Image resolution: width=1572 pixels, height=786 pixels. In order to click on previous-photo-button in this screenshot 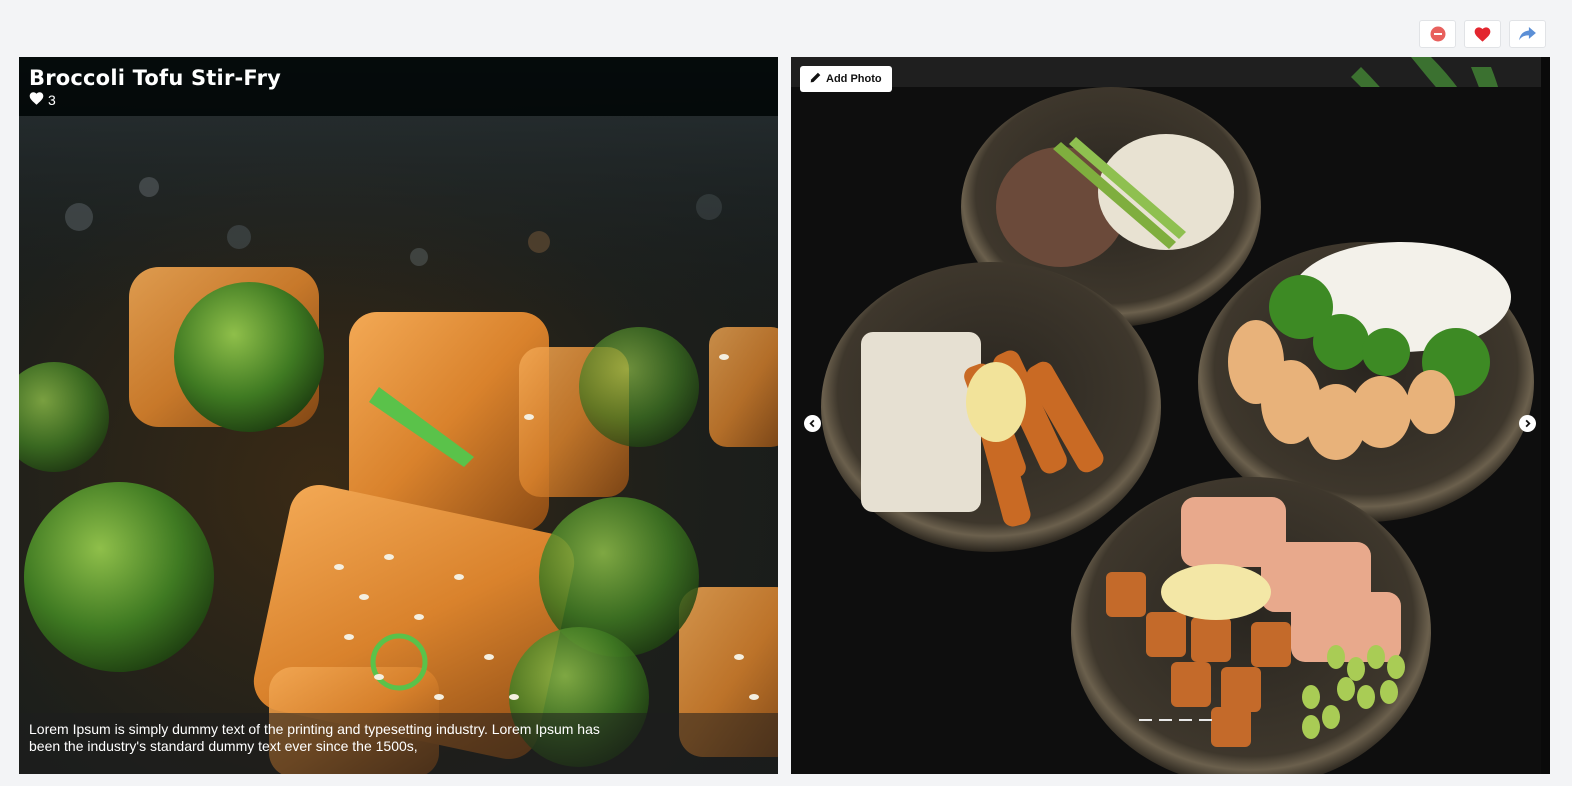, I will do `click(812, 423)`.